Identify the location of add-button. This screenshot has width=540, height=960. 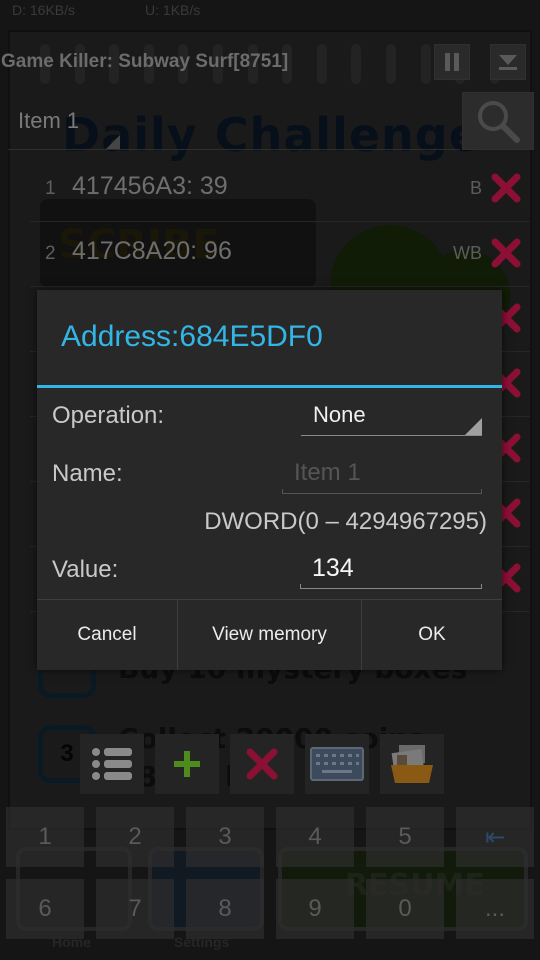
(187, 764).